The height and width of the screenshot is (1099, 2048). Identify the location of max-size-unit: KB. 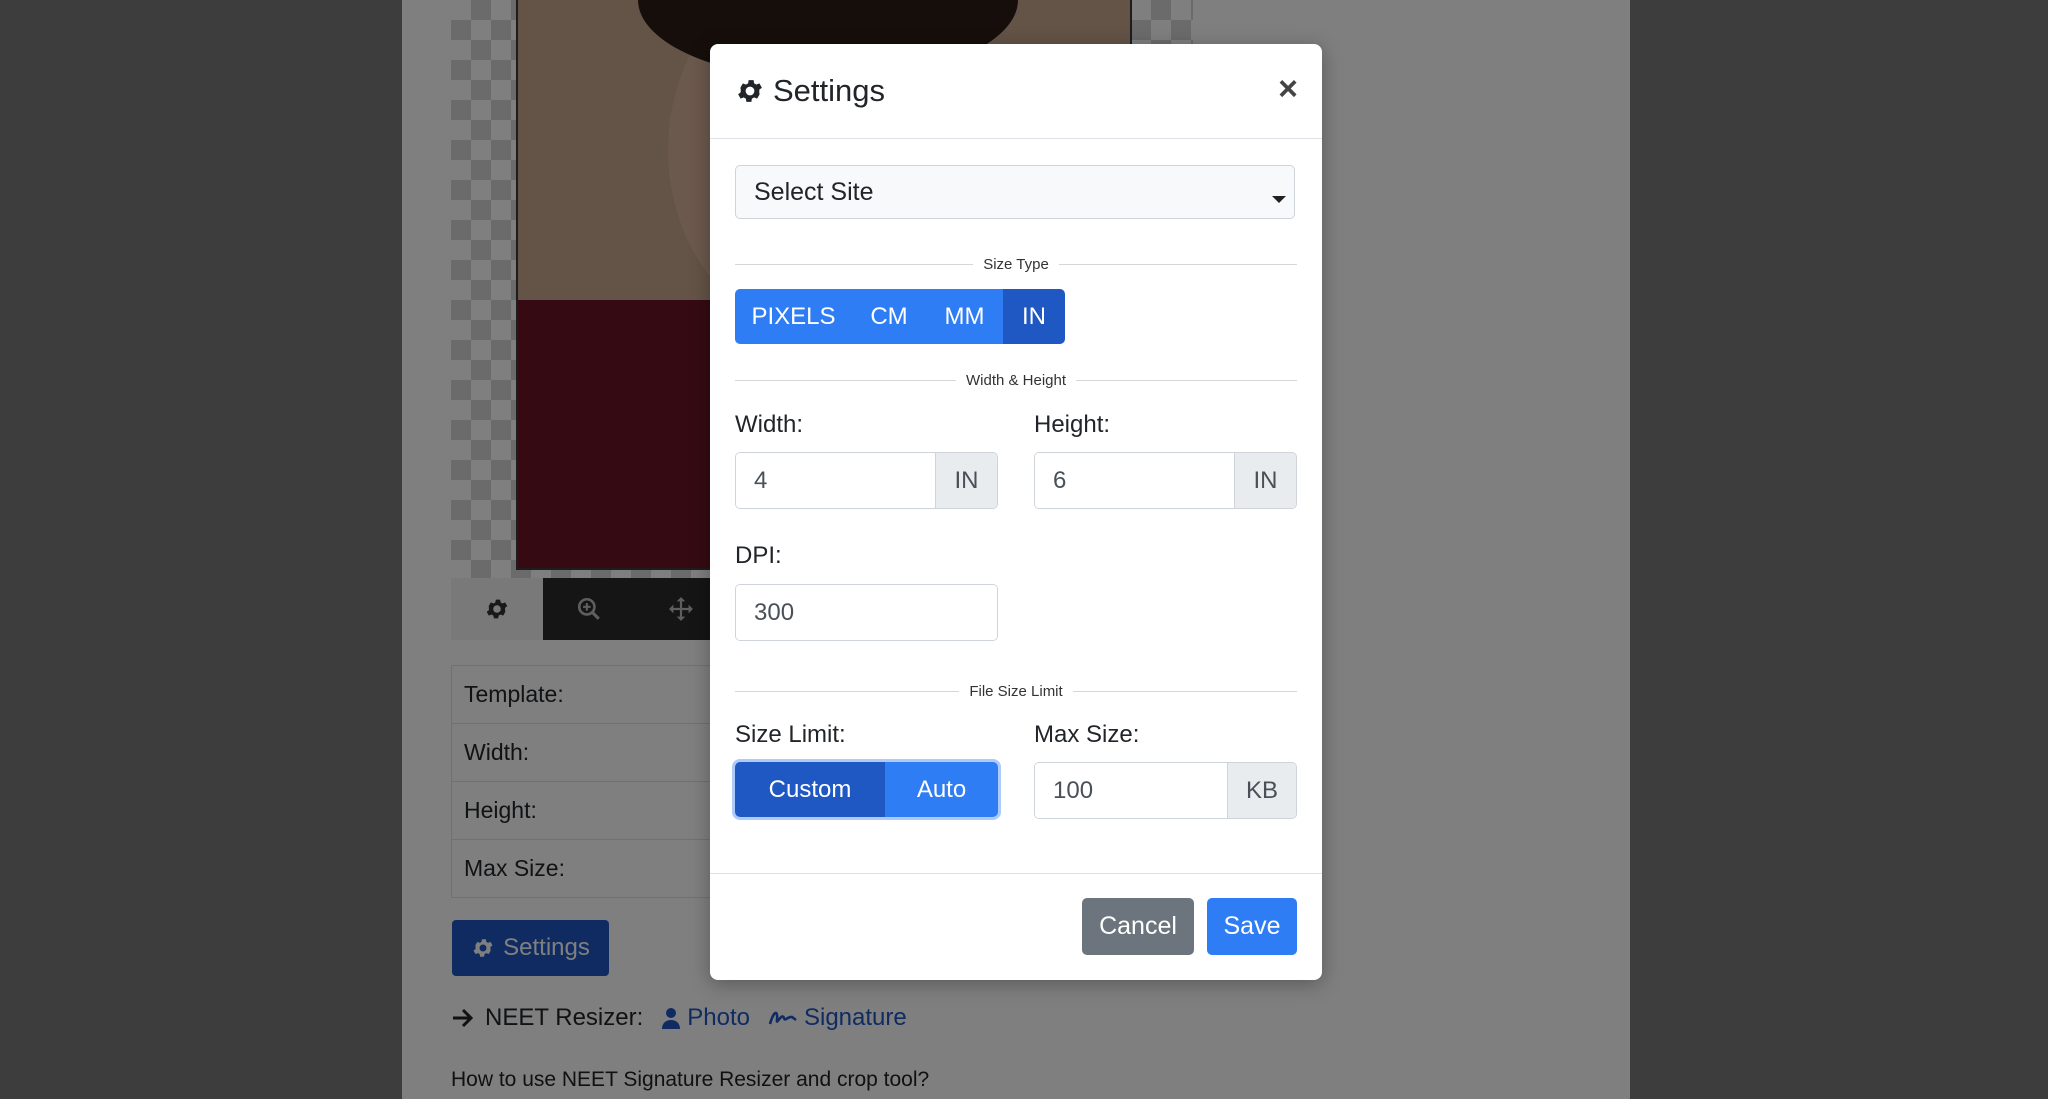
(1261, 790).